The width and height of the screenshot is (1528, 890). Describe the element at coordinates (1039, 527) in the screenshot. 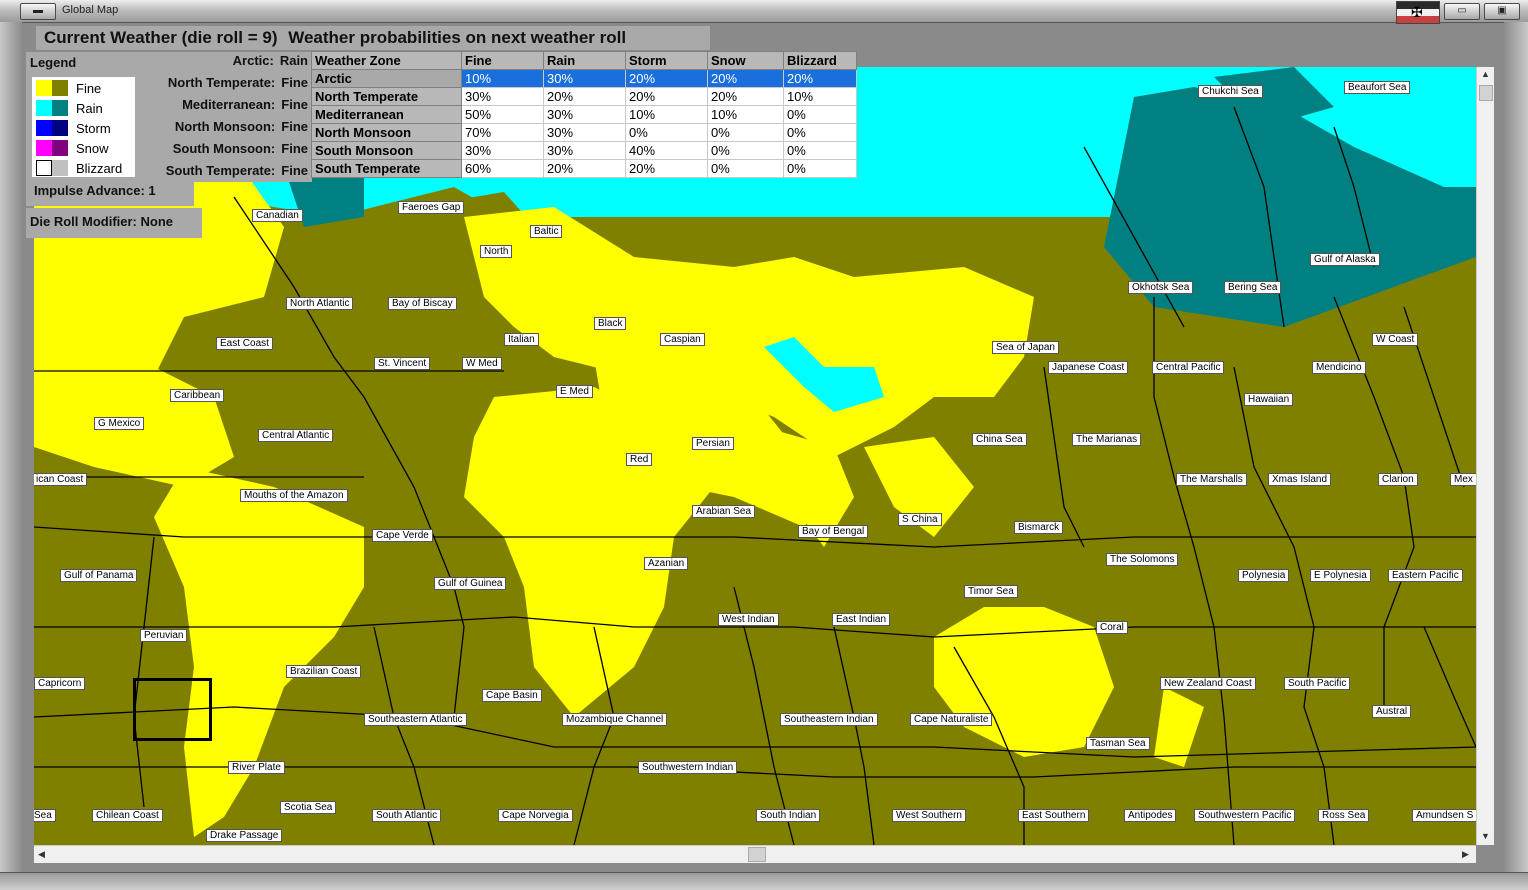

I see `sea-area-label: Bismarck` at that location.